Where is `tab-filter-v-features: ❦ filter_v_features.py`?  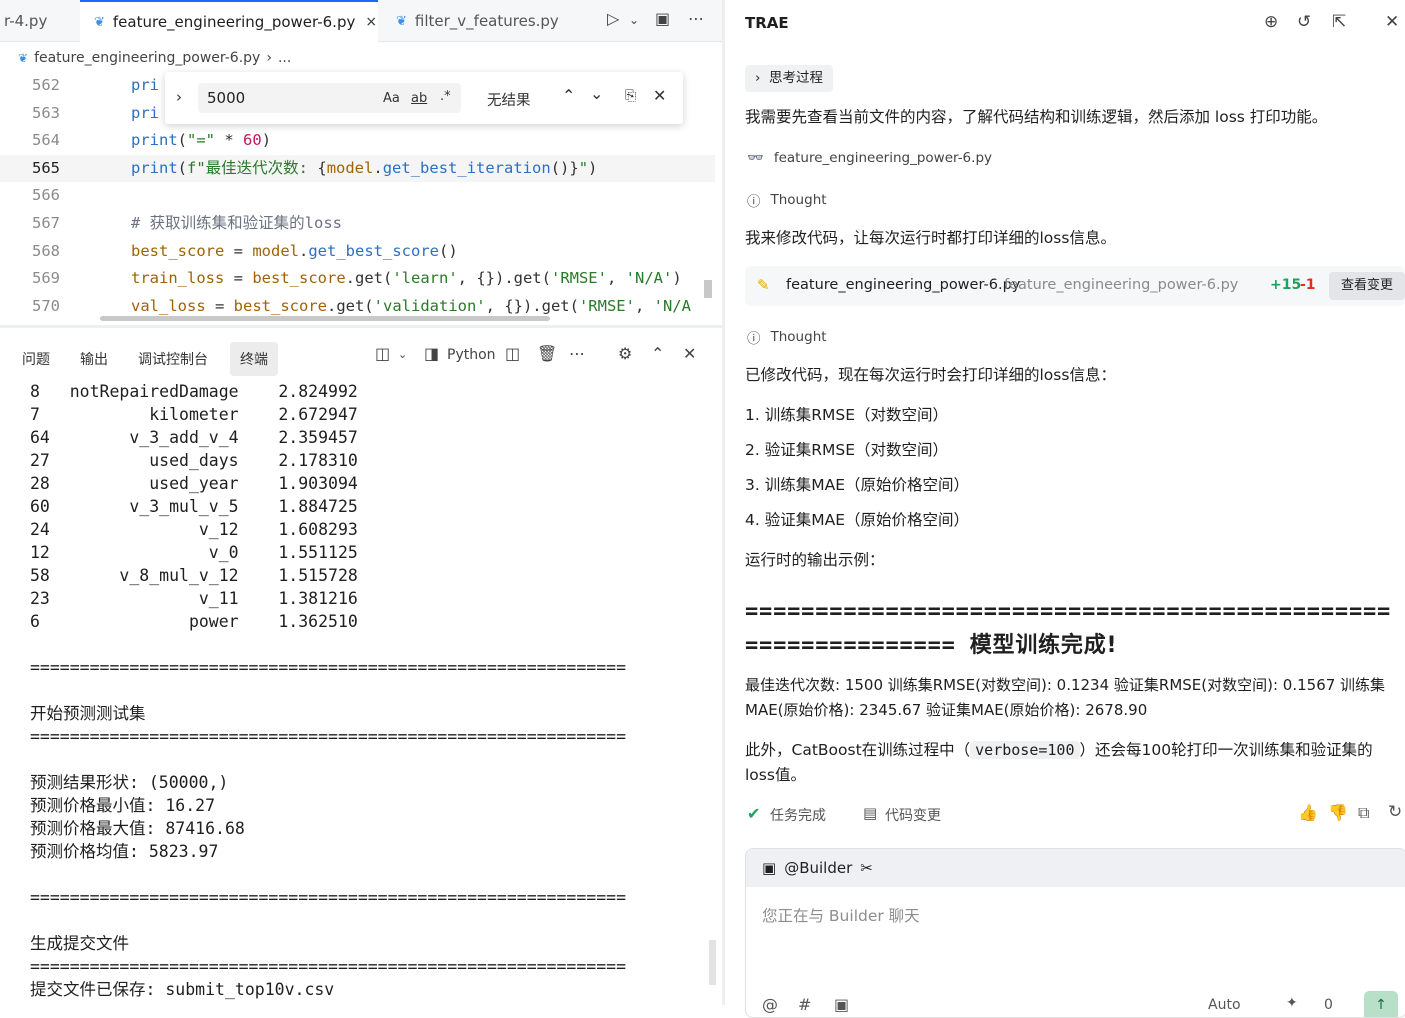 tab-filter-v-features: ❦ filter_v_features.py is located at coordinates (475, 21).